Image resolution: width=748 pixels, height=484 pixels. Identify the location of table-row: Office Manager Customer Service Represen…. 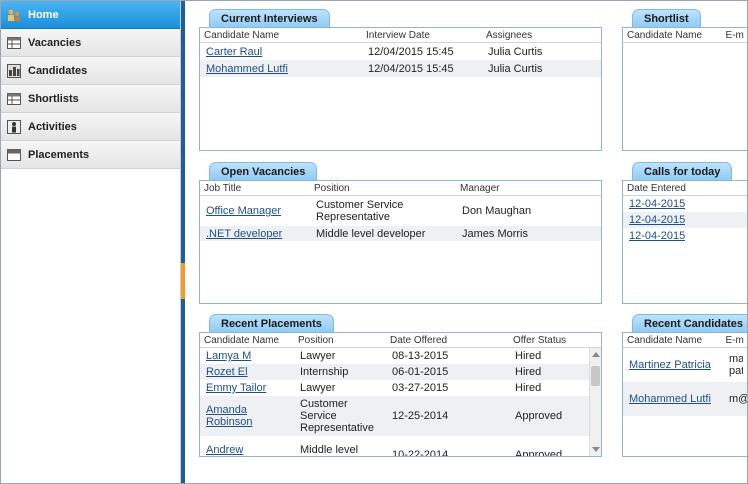
(400, 211).